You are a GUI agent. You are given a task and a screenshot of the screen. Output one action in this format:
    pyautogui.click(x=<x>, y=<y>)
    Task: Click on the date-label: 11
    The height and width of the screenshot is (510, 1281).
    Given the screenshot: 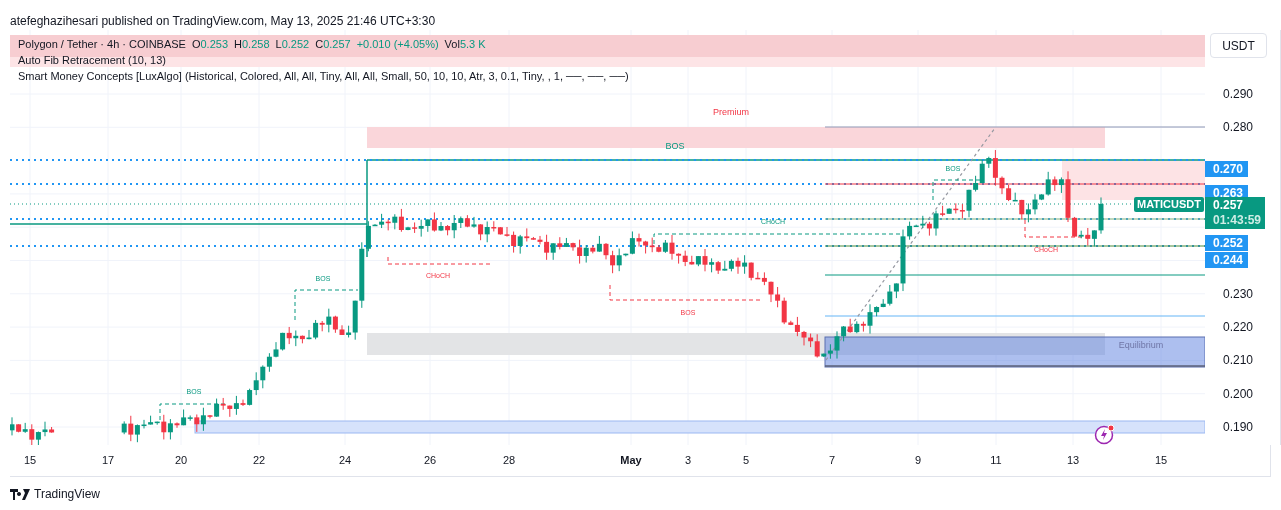 What is the action you would take?
    pyautogui.click(x=996, y=460)
    